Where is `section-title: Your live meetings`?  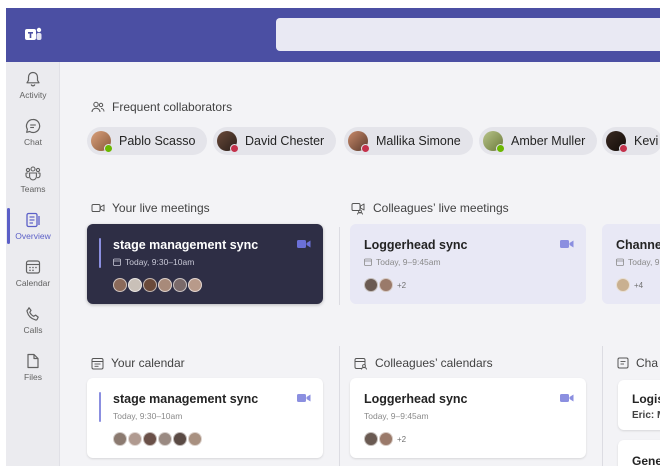
section-title: Your live meetings is located at coordinates (161, 208).